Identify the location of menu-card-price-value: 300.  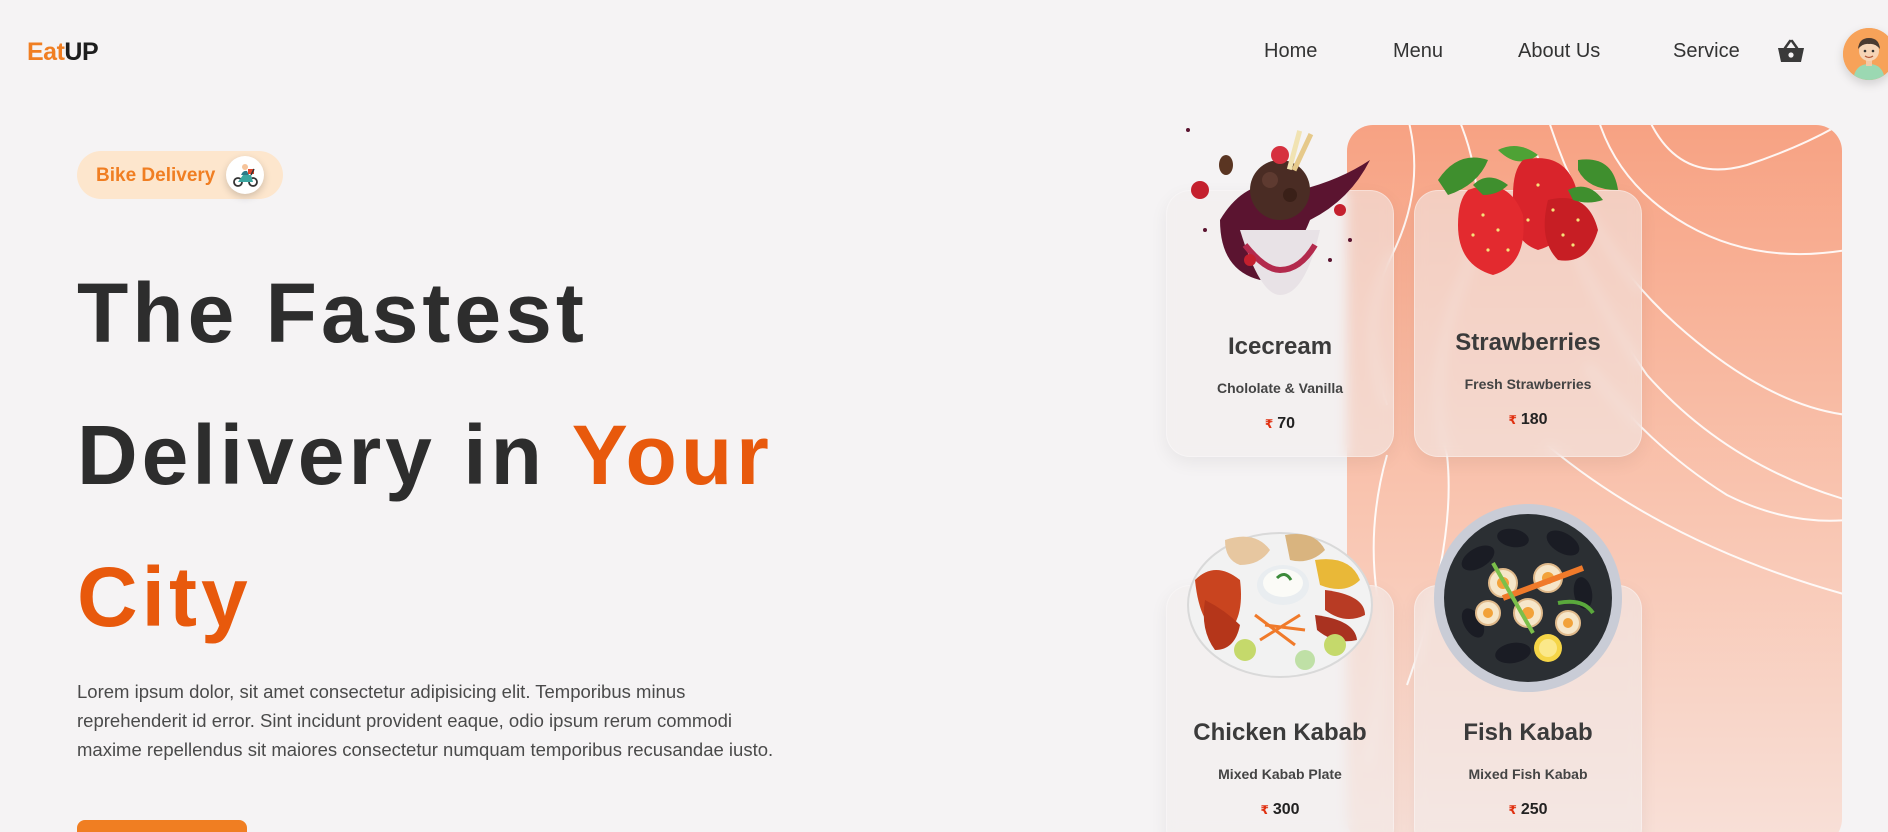
(1286, 809).